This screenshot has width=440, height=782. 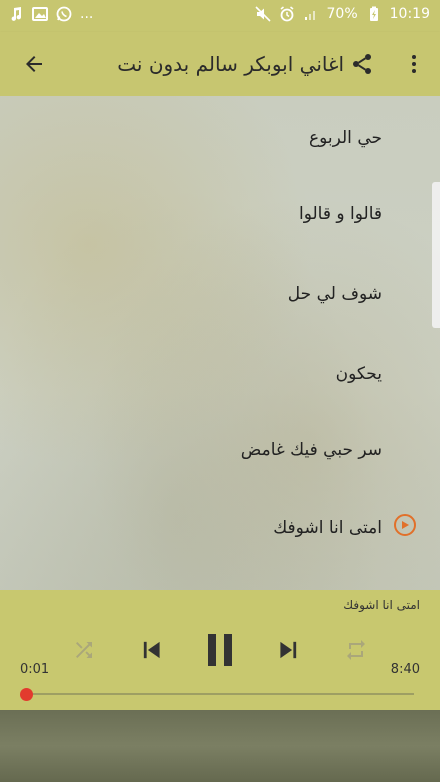 What do you see at coordinates (409, 14) in the screenshot?
I see `status-time: 10:19` at bounding box center [409, 14].